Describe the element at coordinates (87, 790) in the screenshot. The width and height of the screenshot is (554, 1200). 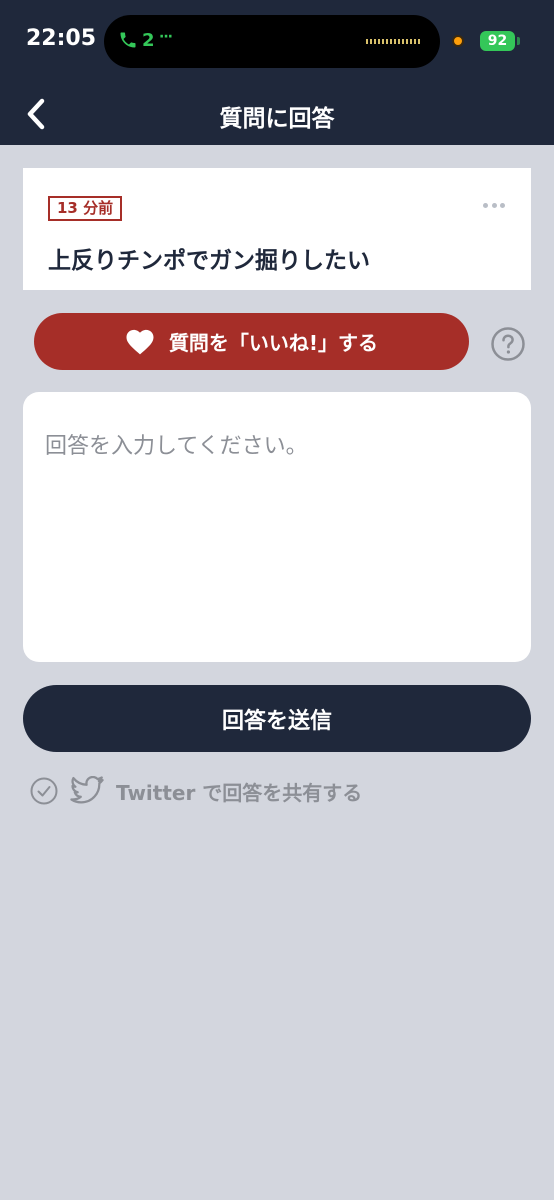
I see `twitter-bird-icon` at that location.